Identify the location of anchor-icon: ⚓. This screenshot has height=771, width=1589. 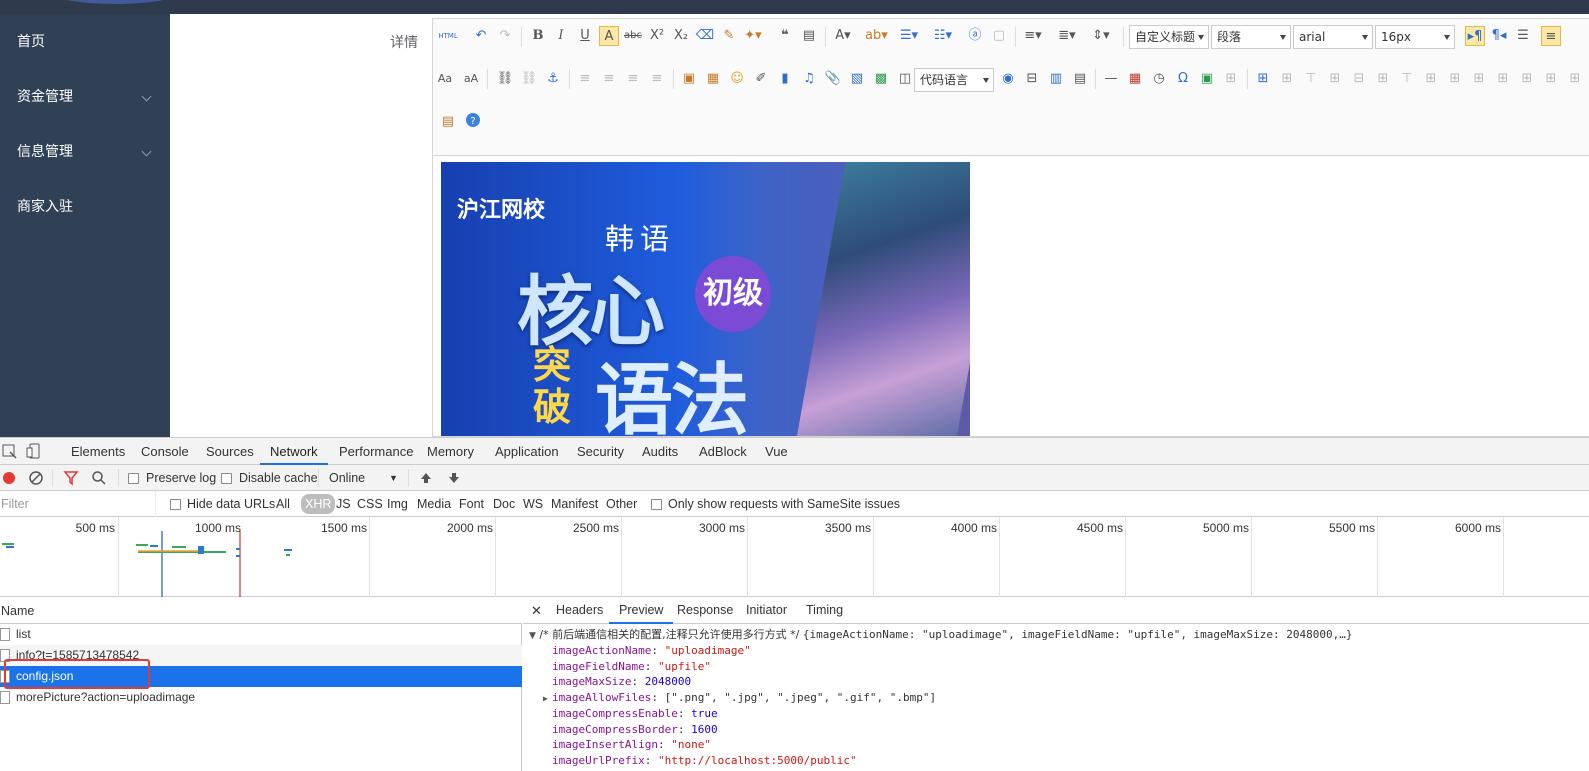
(553, 79).